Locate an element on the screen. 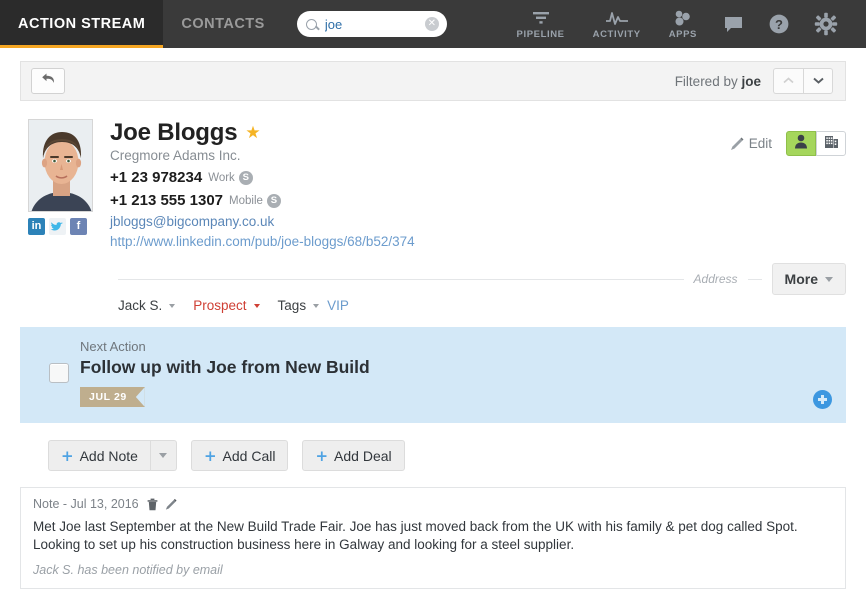 This screenshot has height=592, width=866. next-action-date-badge: JUL 29 is located at coordinates (112, 397).